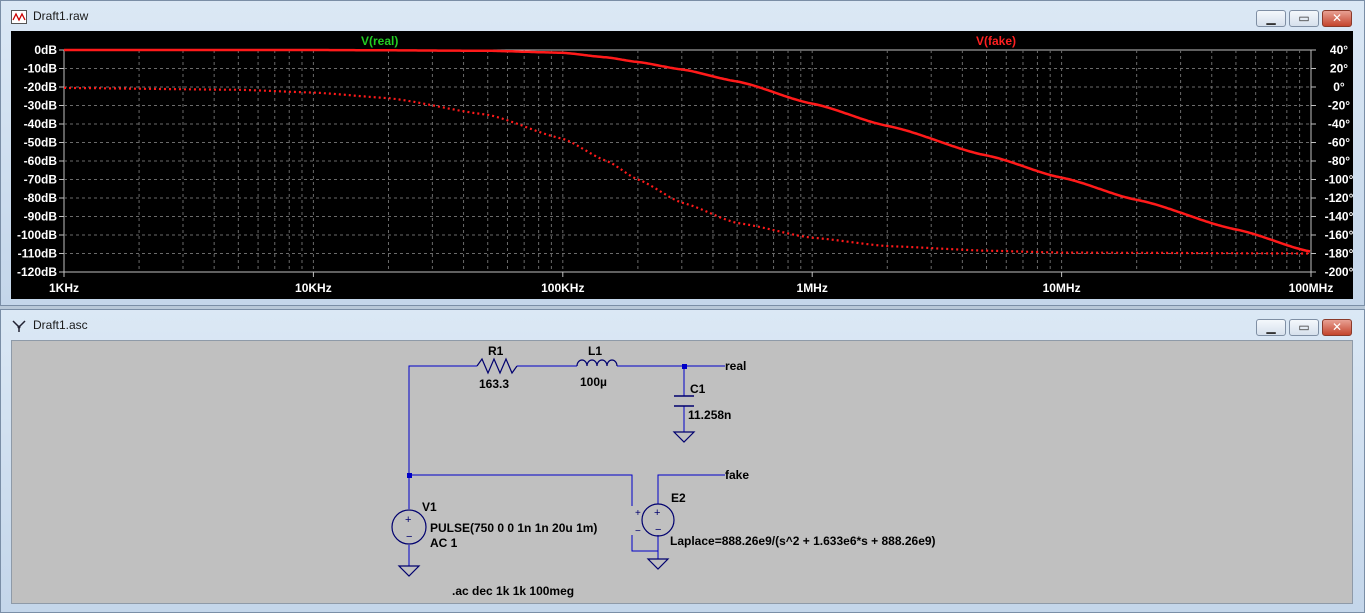 This screenshot has width=1365, height=613. I want to click on y-left-tick-label: -10dB, so click(41, 69).